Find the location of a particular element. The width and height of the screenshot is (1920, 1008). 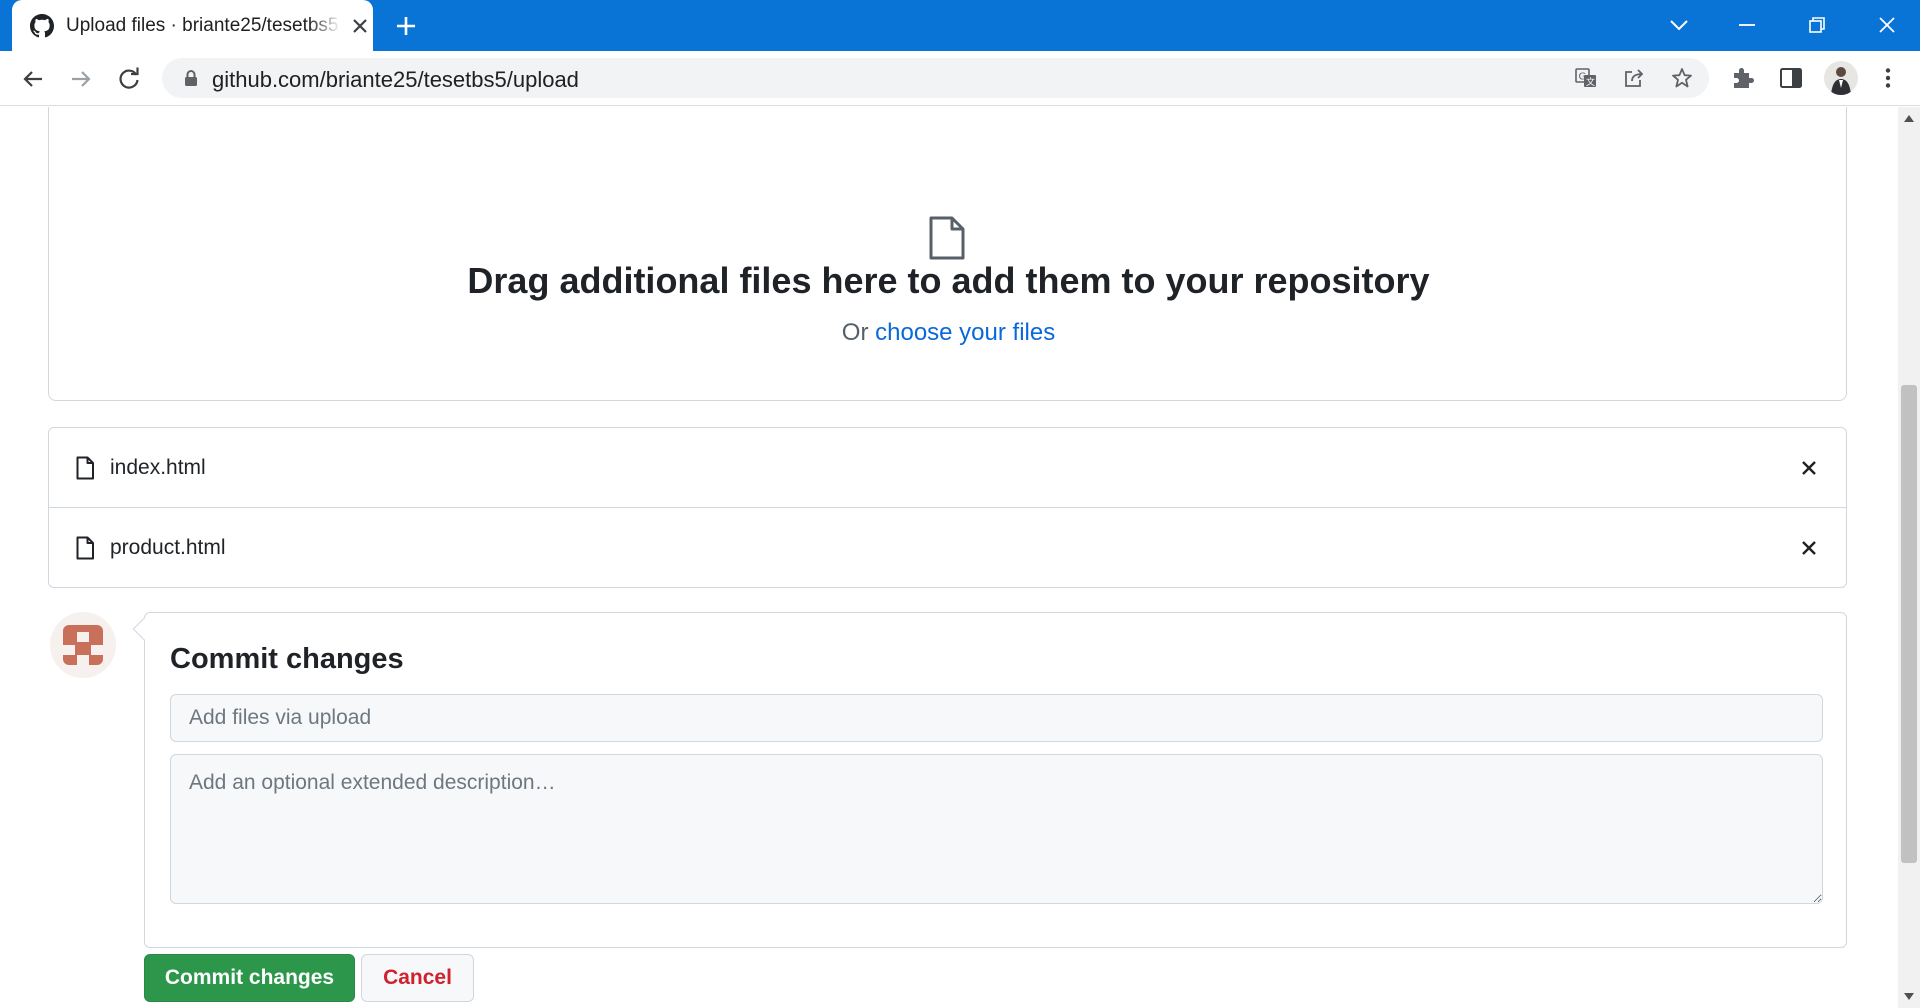

file-list-item: index.html is located at coordinates (947, 468).